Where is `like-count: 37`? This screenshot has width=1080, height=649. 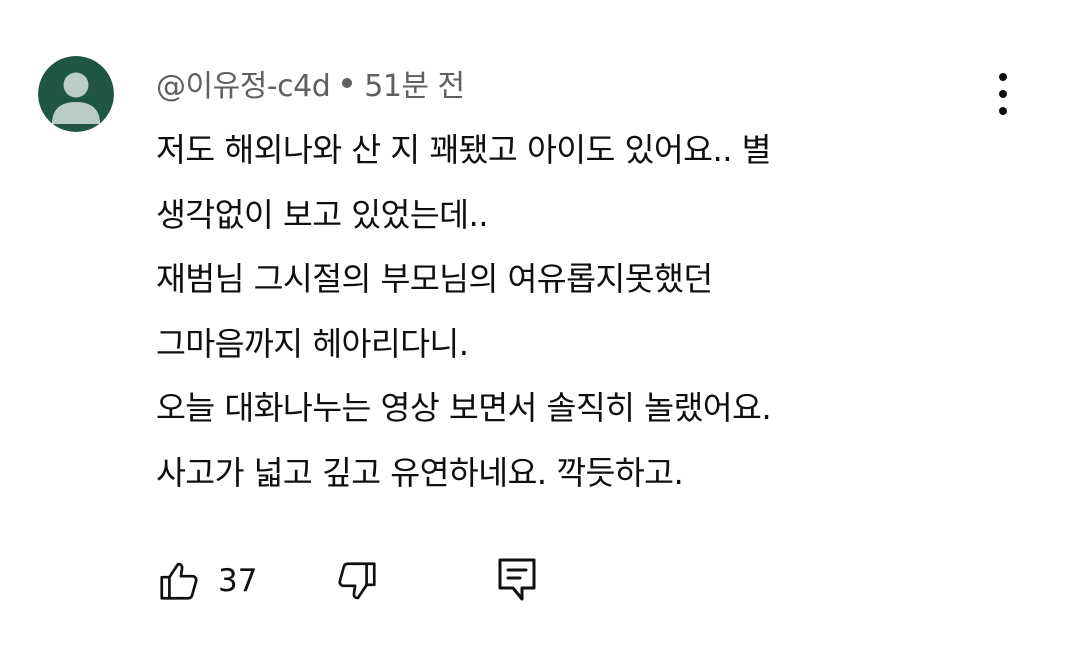 like-count: 37 is located at coordinates (238, 581).